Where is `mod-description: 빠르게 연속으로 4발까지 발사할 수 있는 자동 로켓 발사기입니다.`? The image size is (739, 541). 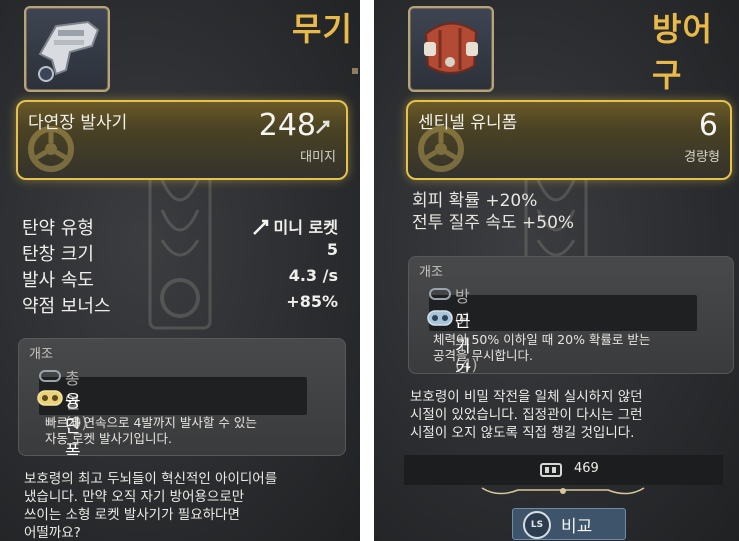
mod-description: 빠르게 연속으로 4발까지 발사할 수 있는 자동 로켓 발사기입니다. is located at coordinates (151, 430).